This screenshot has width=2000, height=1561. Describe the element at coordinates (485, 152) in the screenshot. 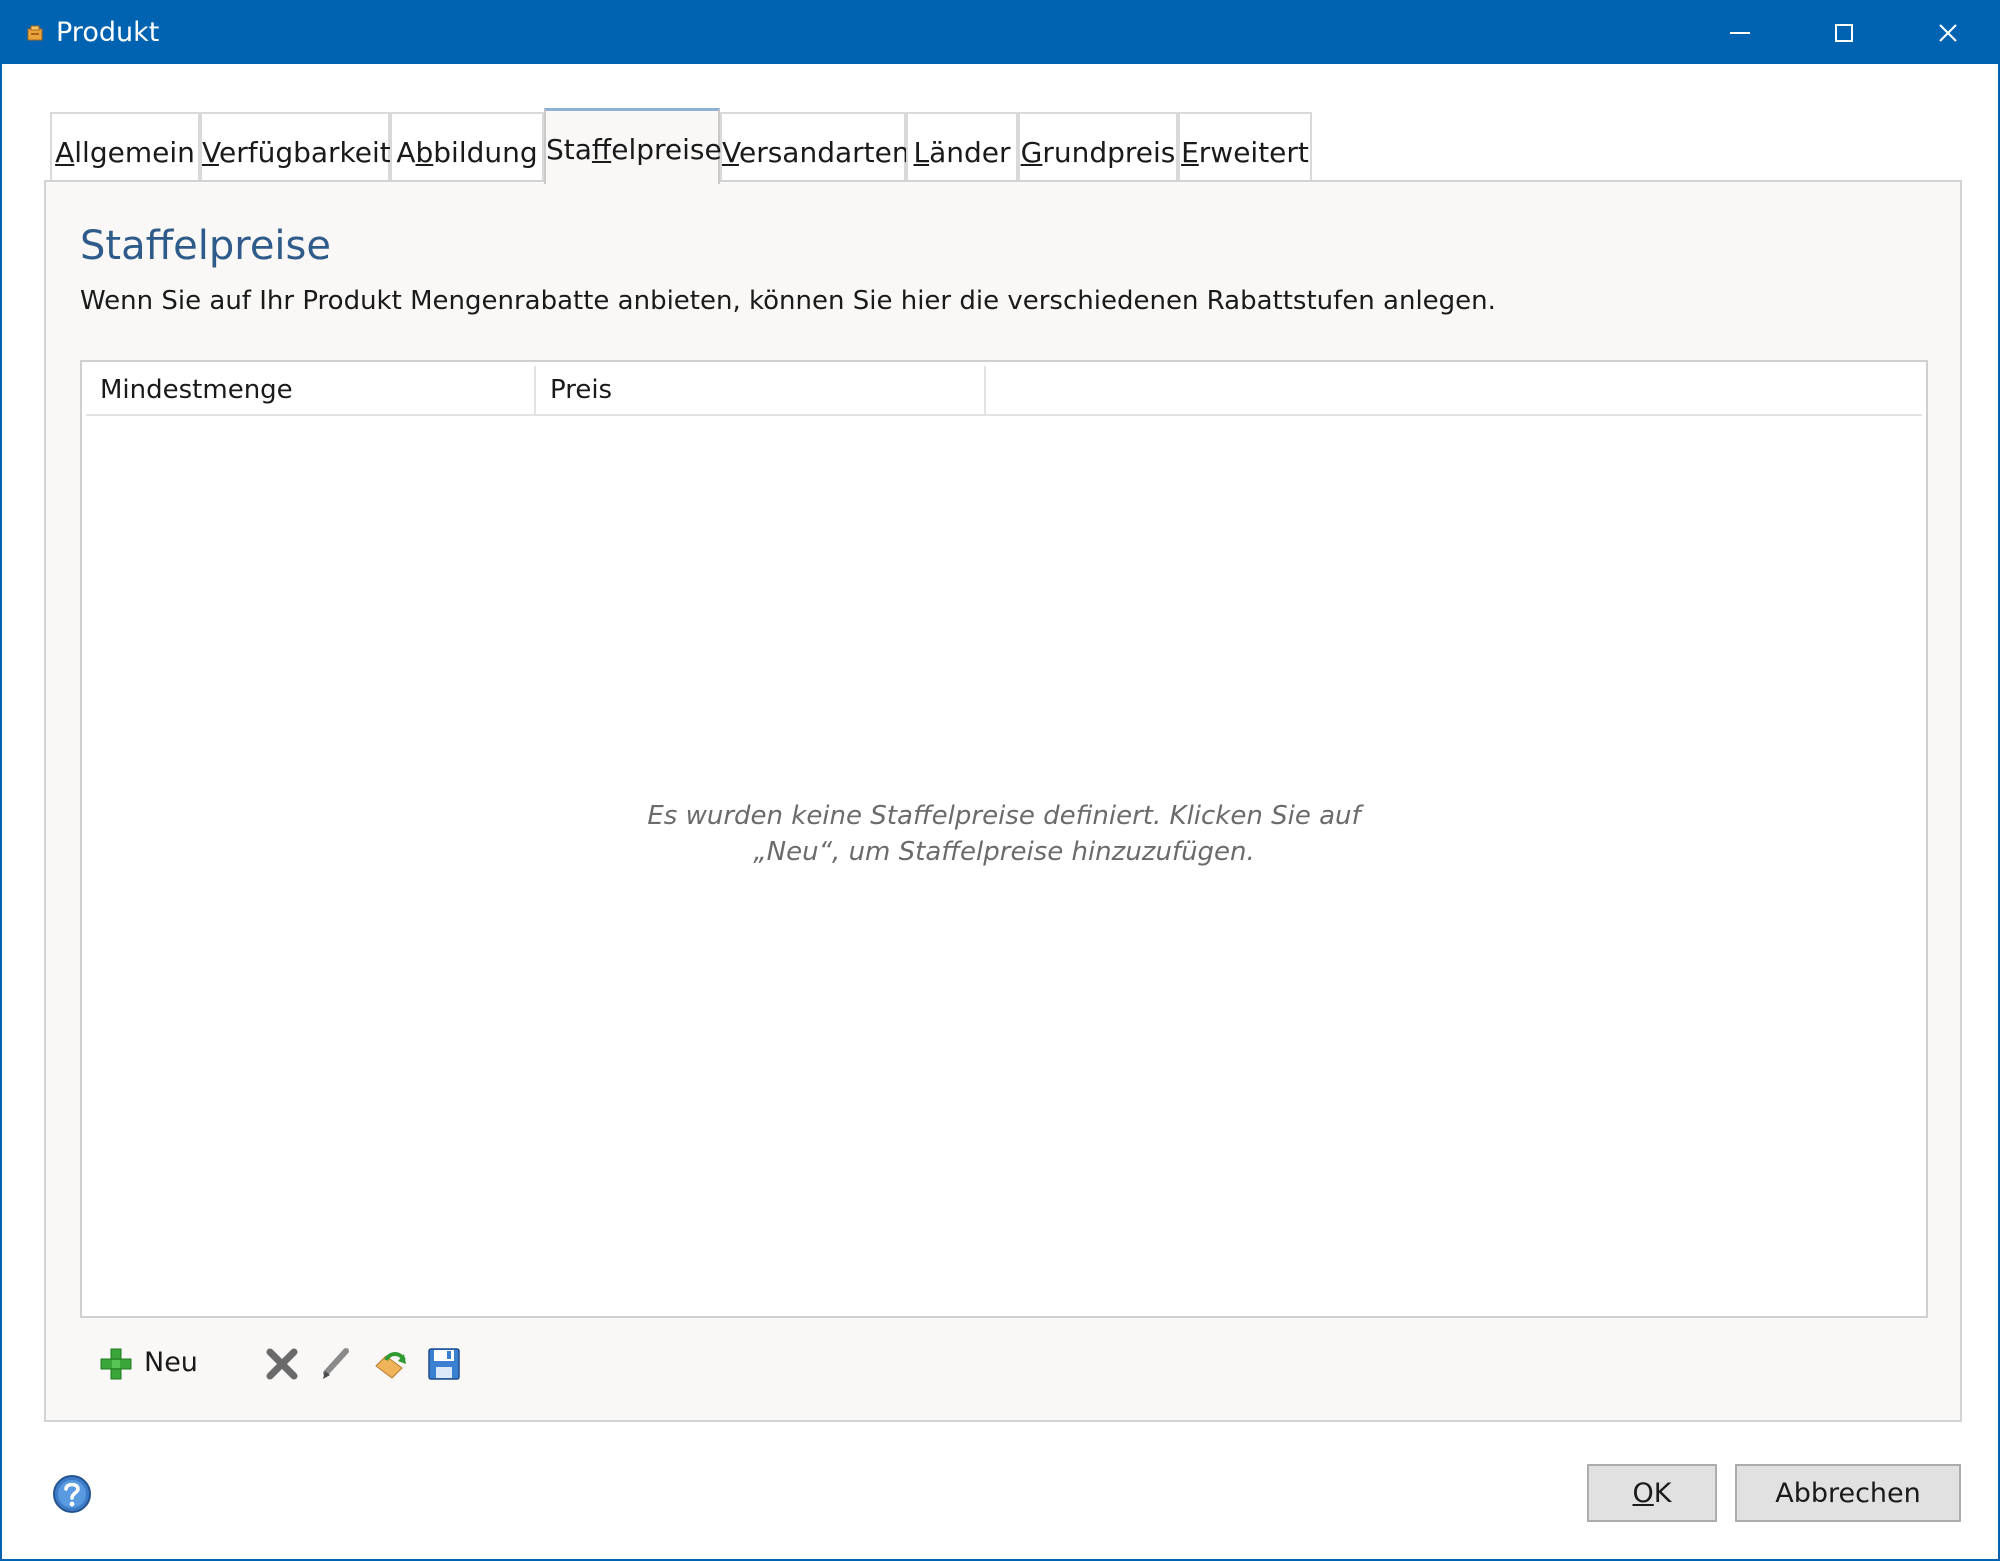

I see `tab-label-post: bildung` at that location.